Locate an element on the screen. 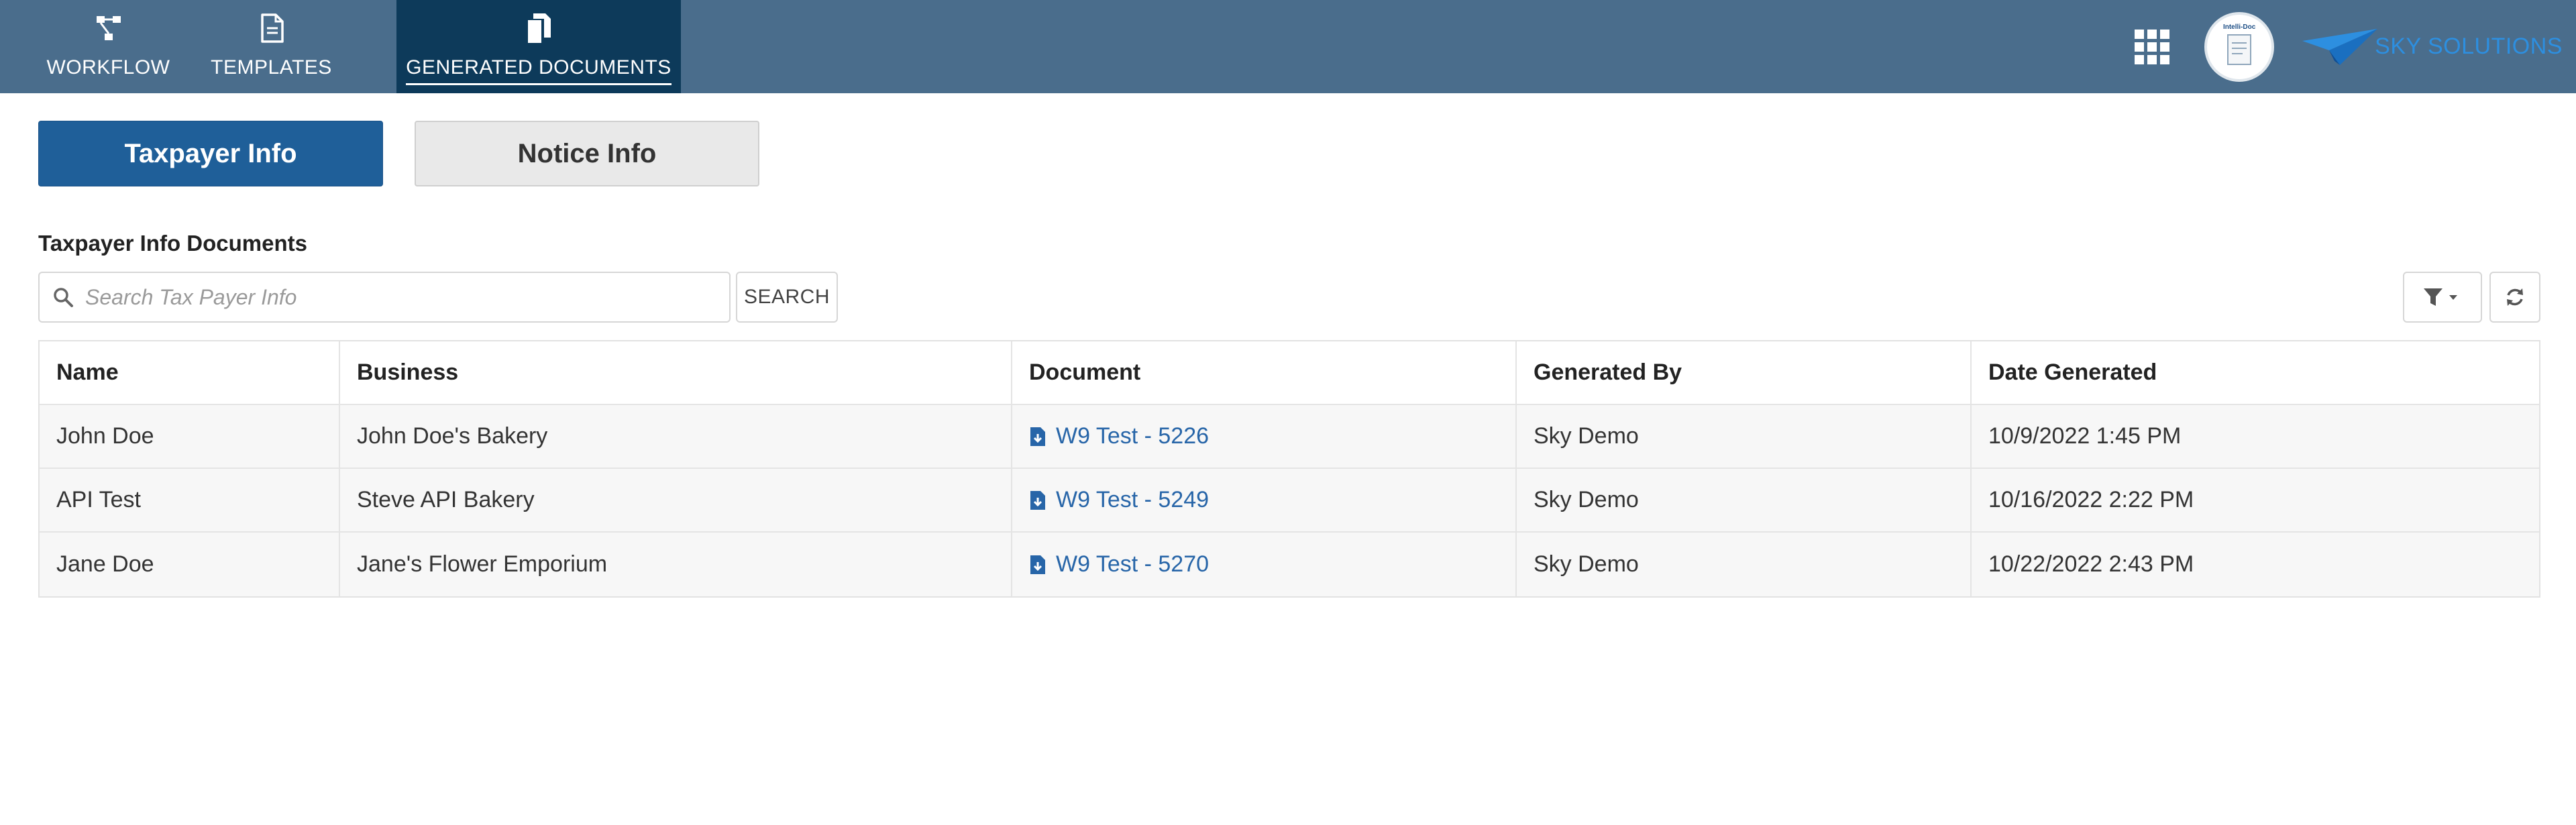 This screenshot has width=2576, height=825. avatar-label: Intelli-Doc is located at coordinates (2239, 27).